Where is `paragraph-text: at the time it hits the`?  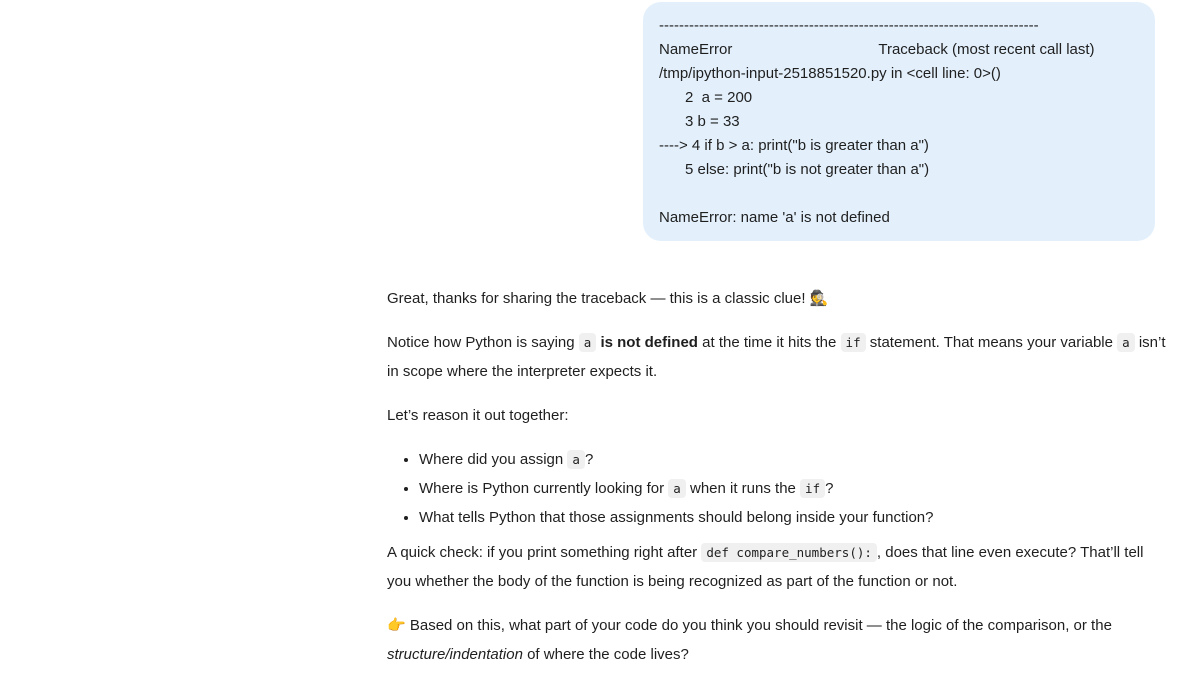 paragraph-text: at the time it hits the is located at coordinates (769, 342).